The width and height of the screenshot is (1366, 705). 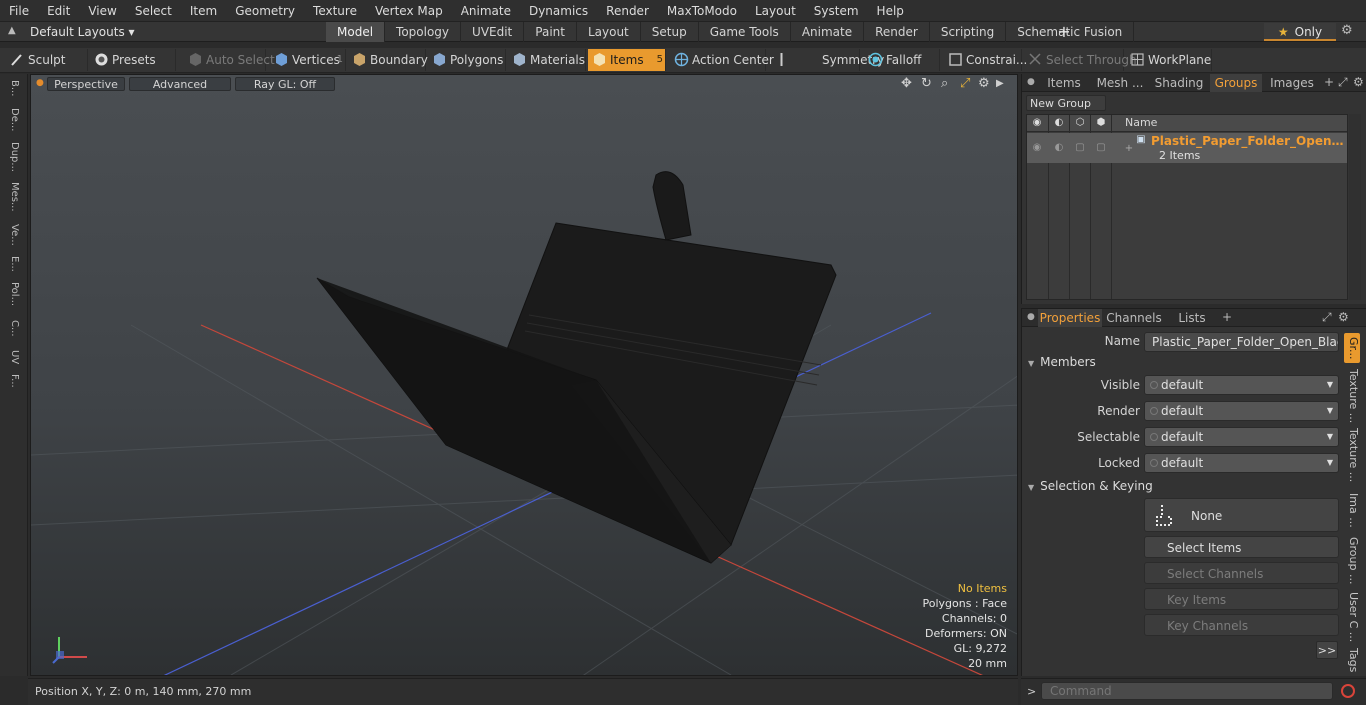 I want to click on tab-scripting: Scripting, so click(x=968, y=32).